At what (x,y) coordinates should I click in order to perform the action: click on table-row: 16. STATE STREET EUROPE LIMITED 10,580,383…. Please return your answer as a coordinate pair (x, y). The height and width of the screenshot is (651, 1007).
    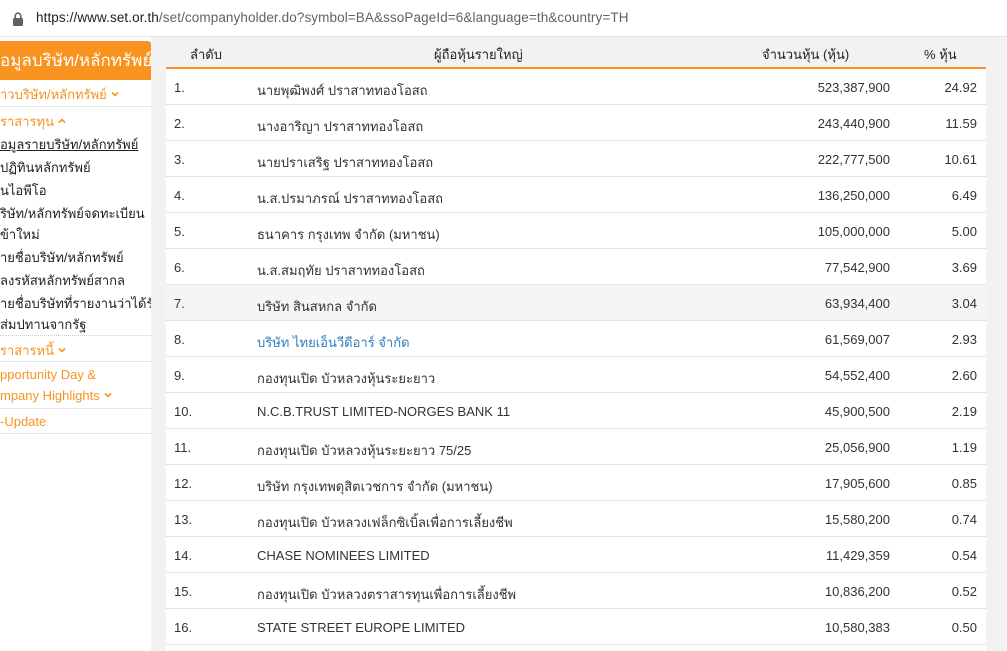
    Looking at the image, I should click on (576, 627).